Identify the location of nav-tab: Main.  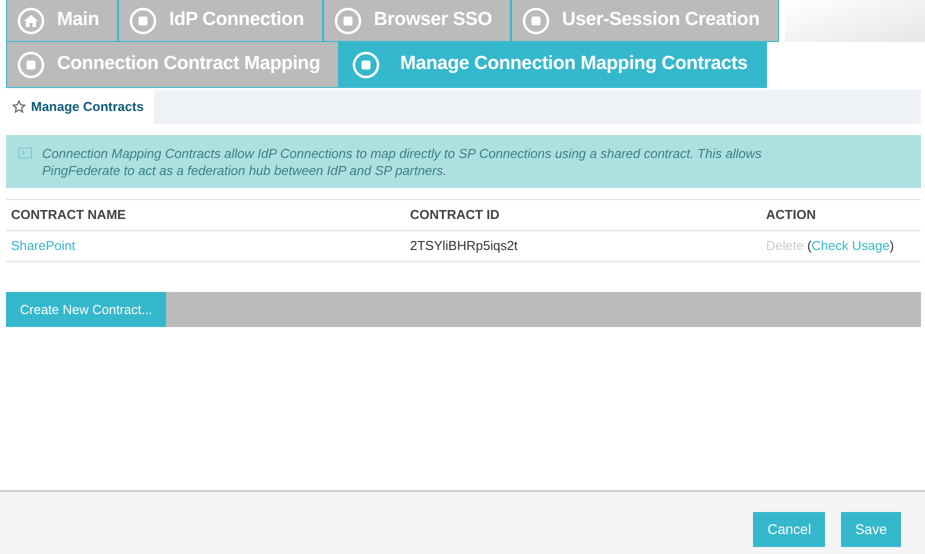
(62, 21).